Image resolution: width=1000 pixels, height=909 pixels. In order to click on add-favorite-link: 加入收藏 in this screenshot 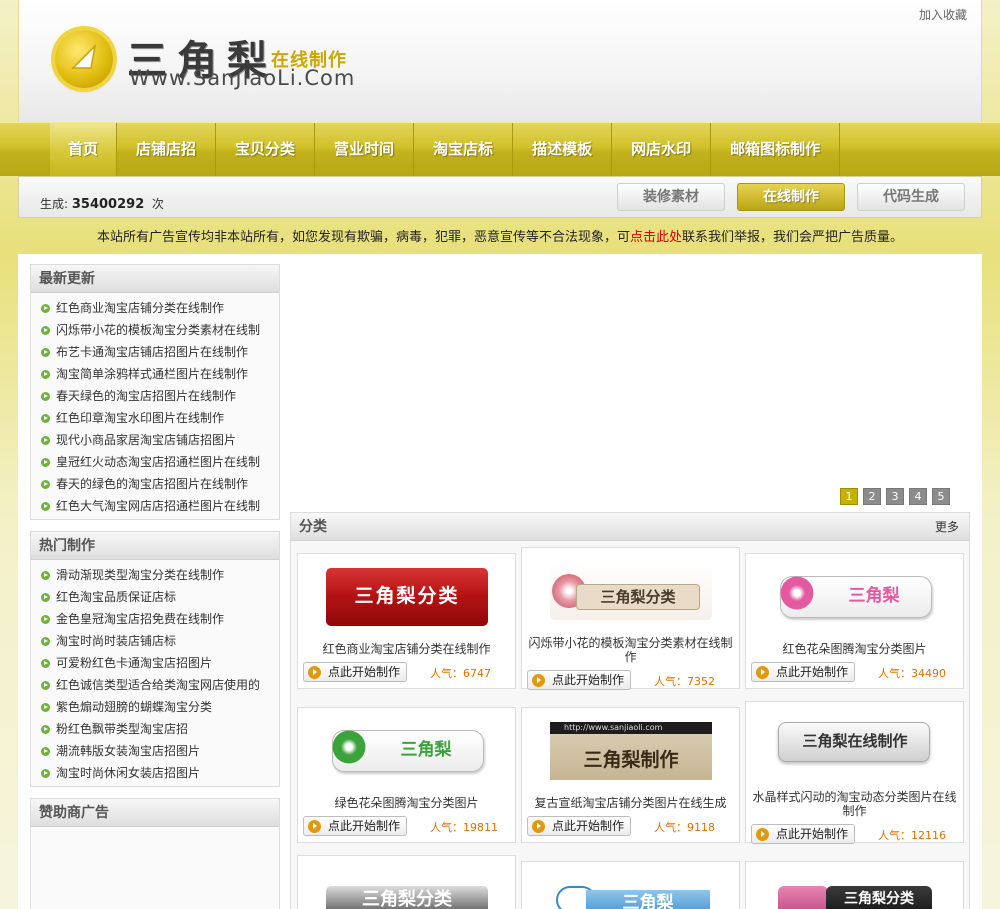, I will do `click(943, 14)`.